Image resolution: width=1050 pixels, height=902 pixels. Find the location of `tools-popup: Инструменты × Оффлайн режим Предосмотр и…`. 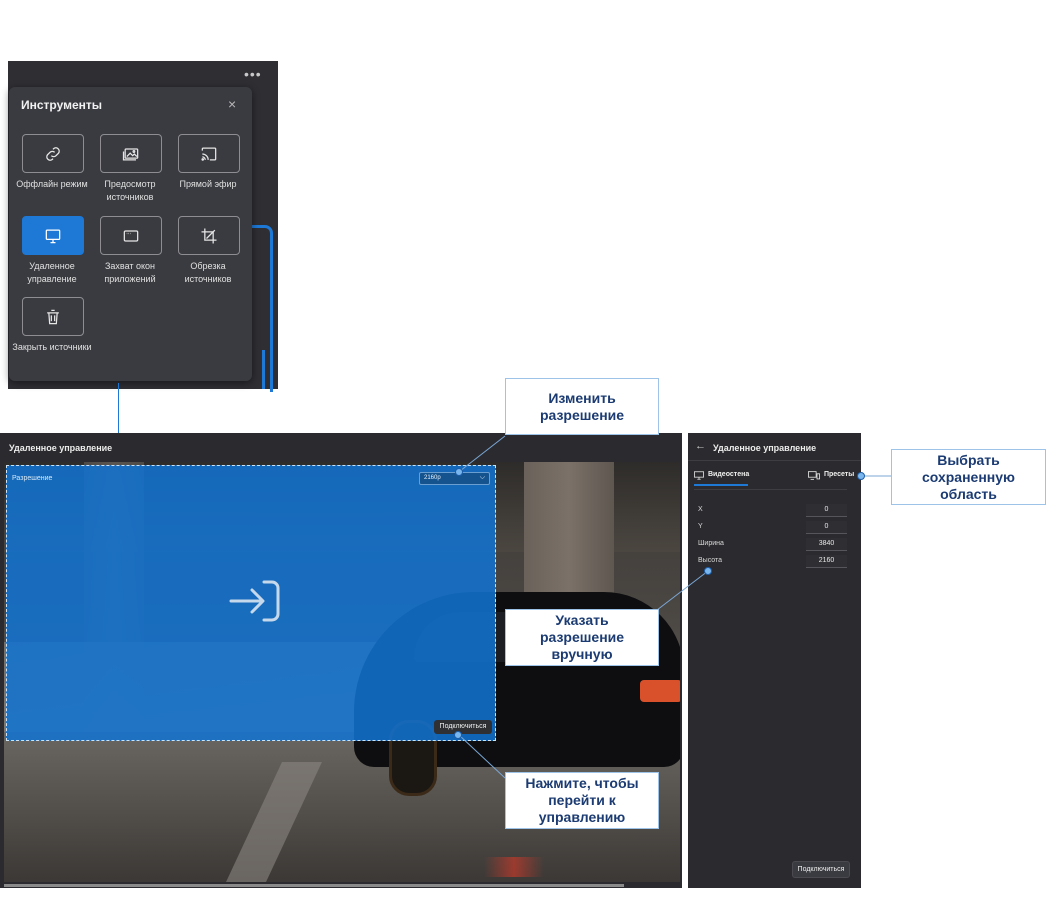

tools-popup: Инструменты × Оффлайн режим Предосмотр и… is located at coordinates (130, 234).